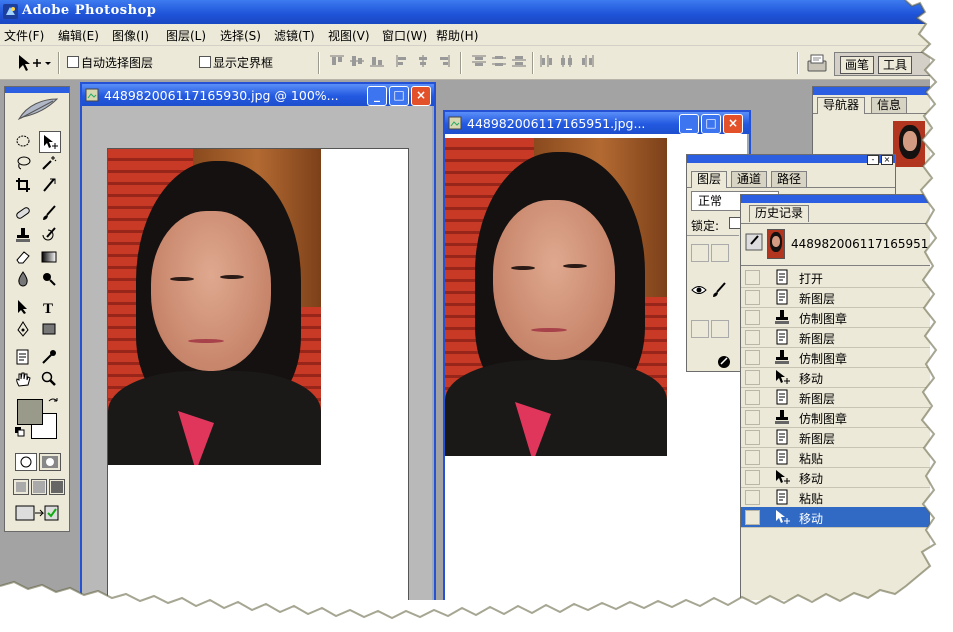 This screenshot has width=953, height=632. I want to click on panel-close-button: ×, so click(887, 160).